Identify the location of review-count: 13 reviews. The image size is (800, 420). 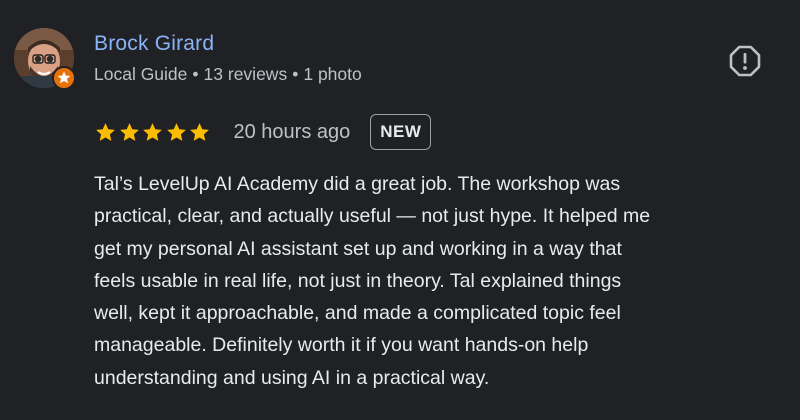
(245, 74).